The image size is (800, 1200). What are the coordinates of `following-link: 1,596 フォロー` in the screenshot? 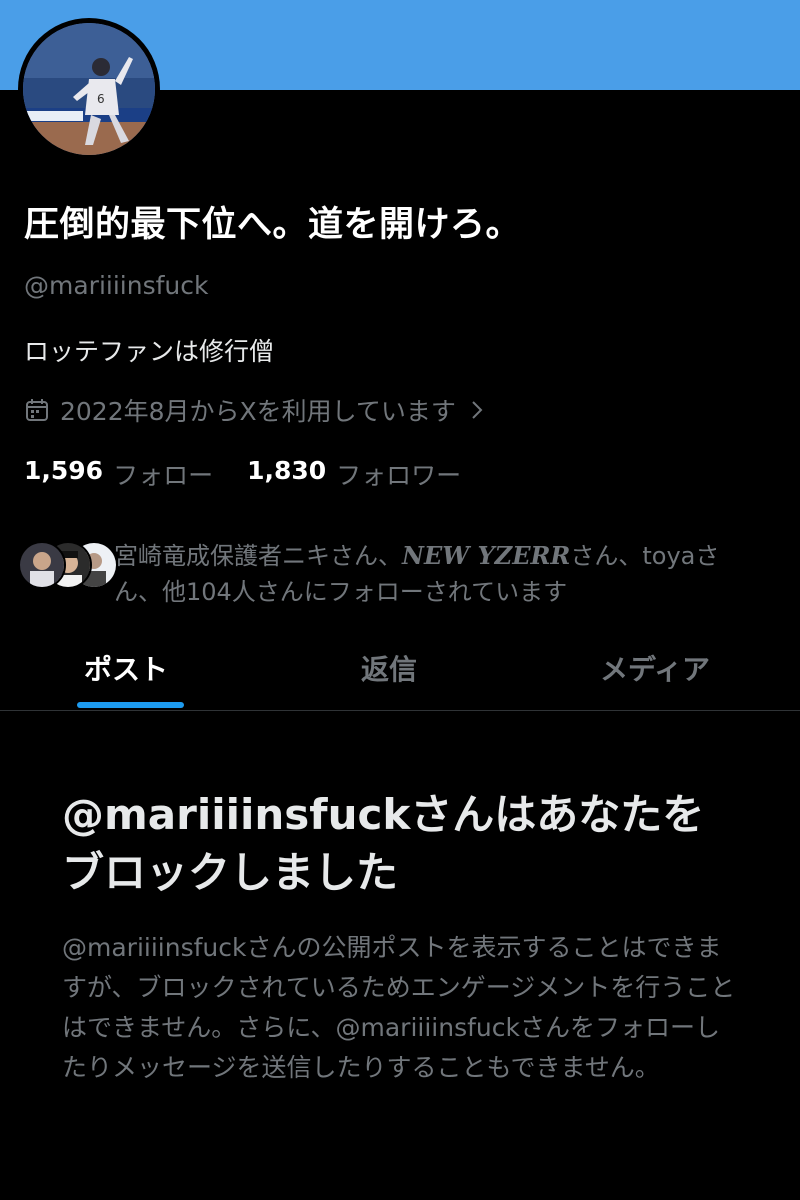 It's located at (118, 474).